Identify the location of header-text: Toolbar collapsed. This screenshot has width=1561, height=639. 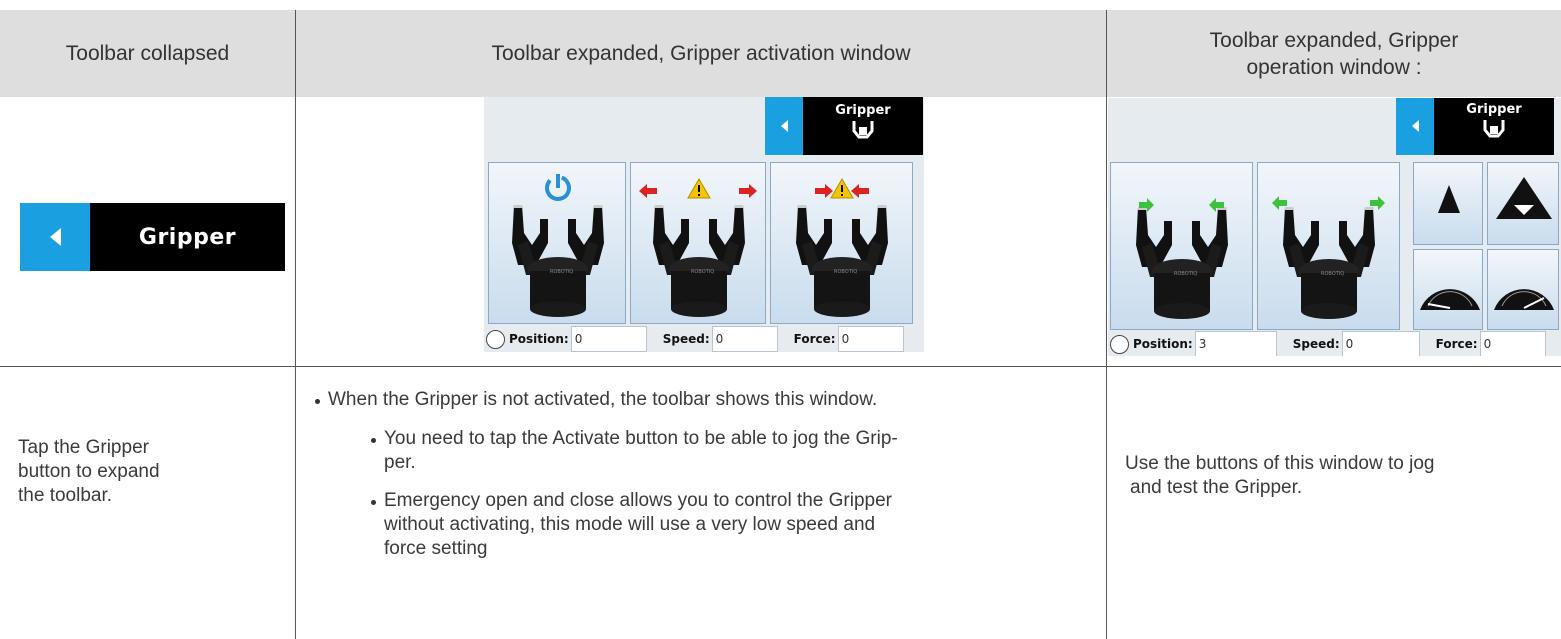
(147, 53).